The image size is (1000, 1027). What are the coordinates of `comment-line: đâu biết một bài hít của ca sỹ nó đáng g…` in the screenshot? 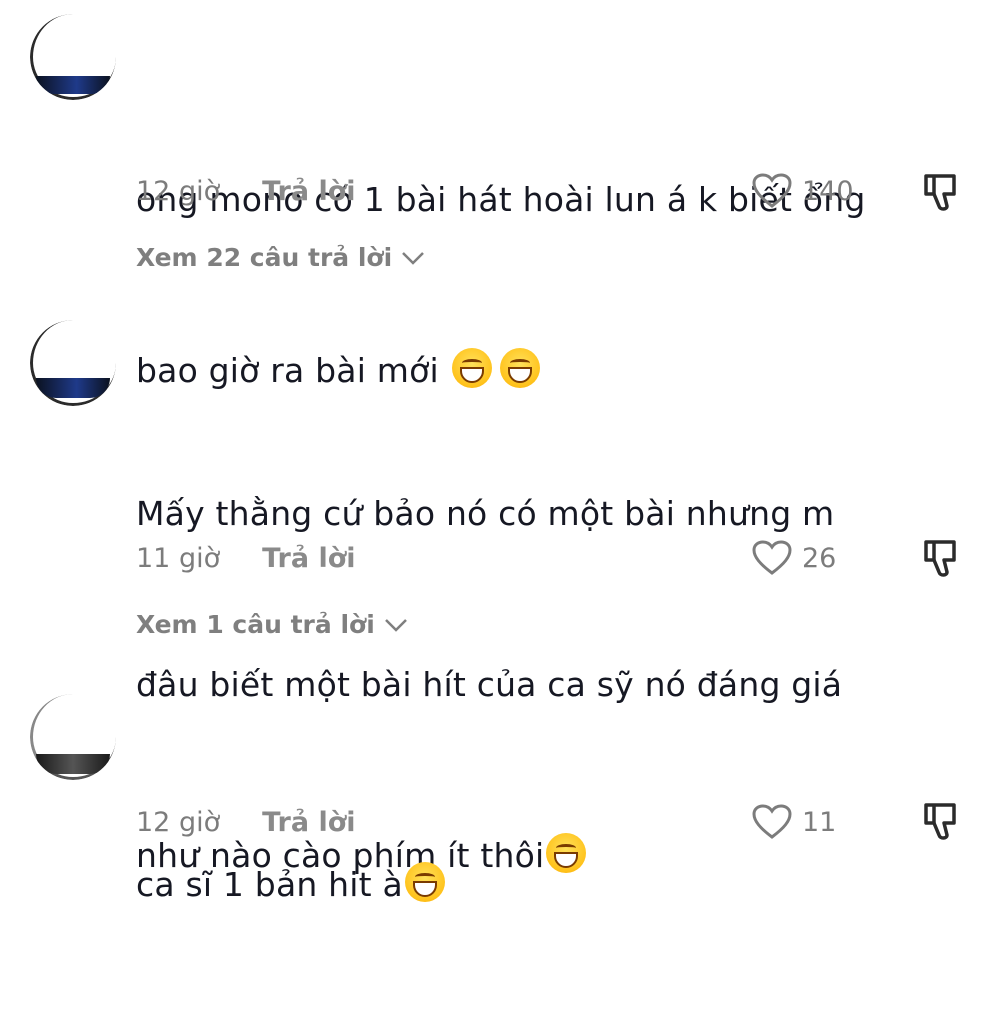 It's located at (489, 684).